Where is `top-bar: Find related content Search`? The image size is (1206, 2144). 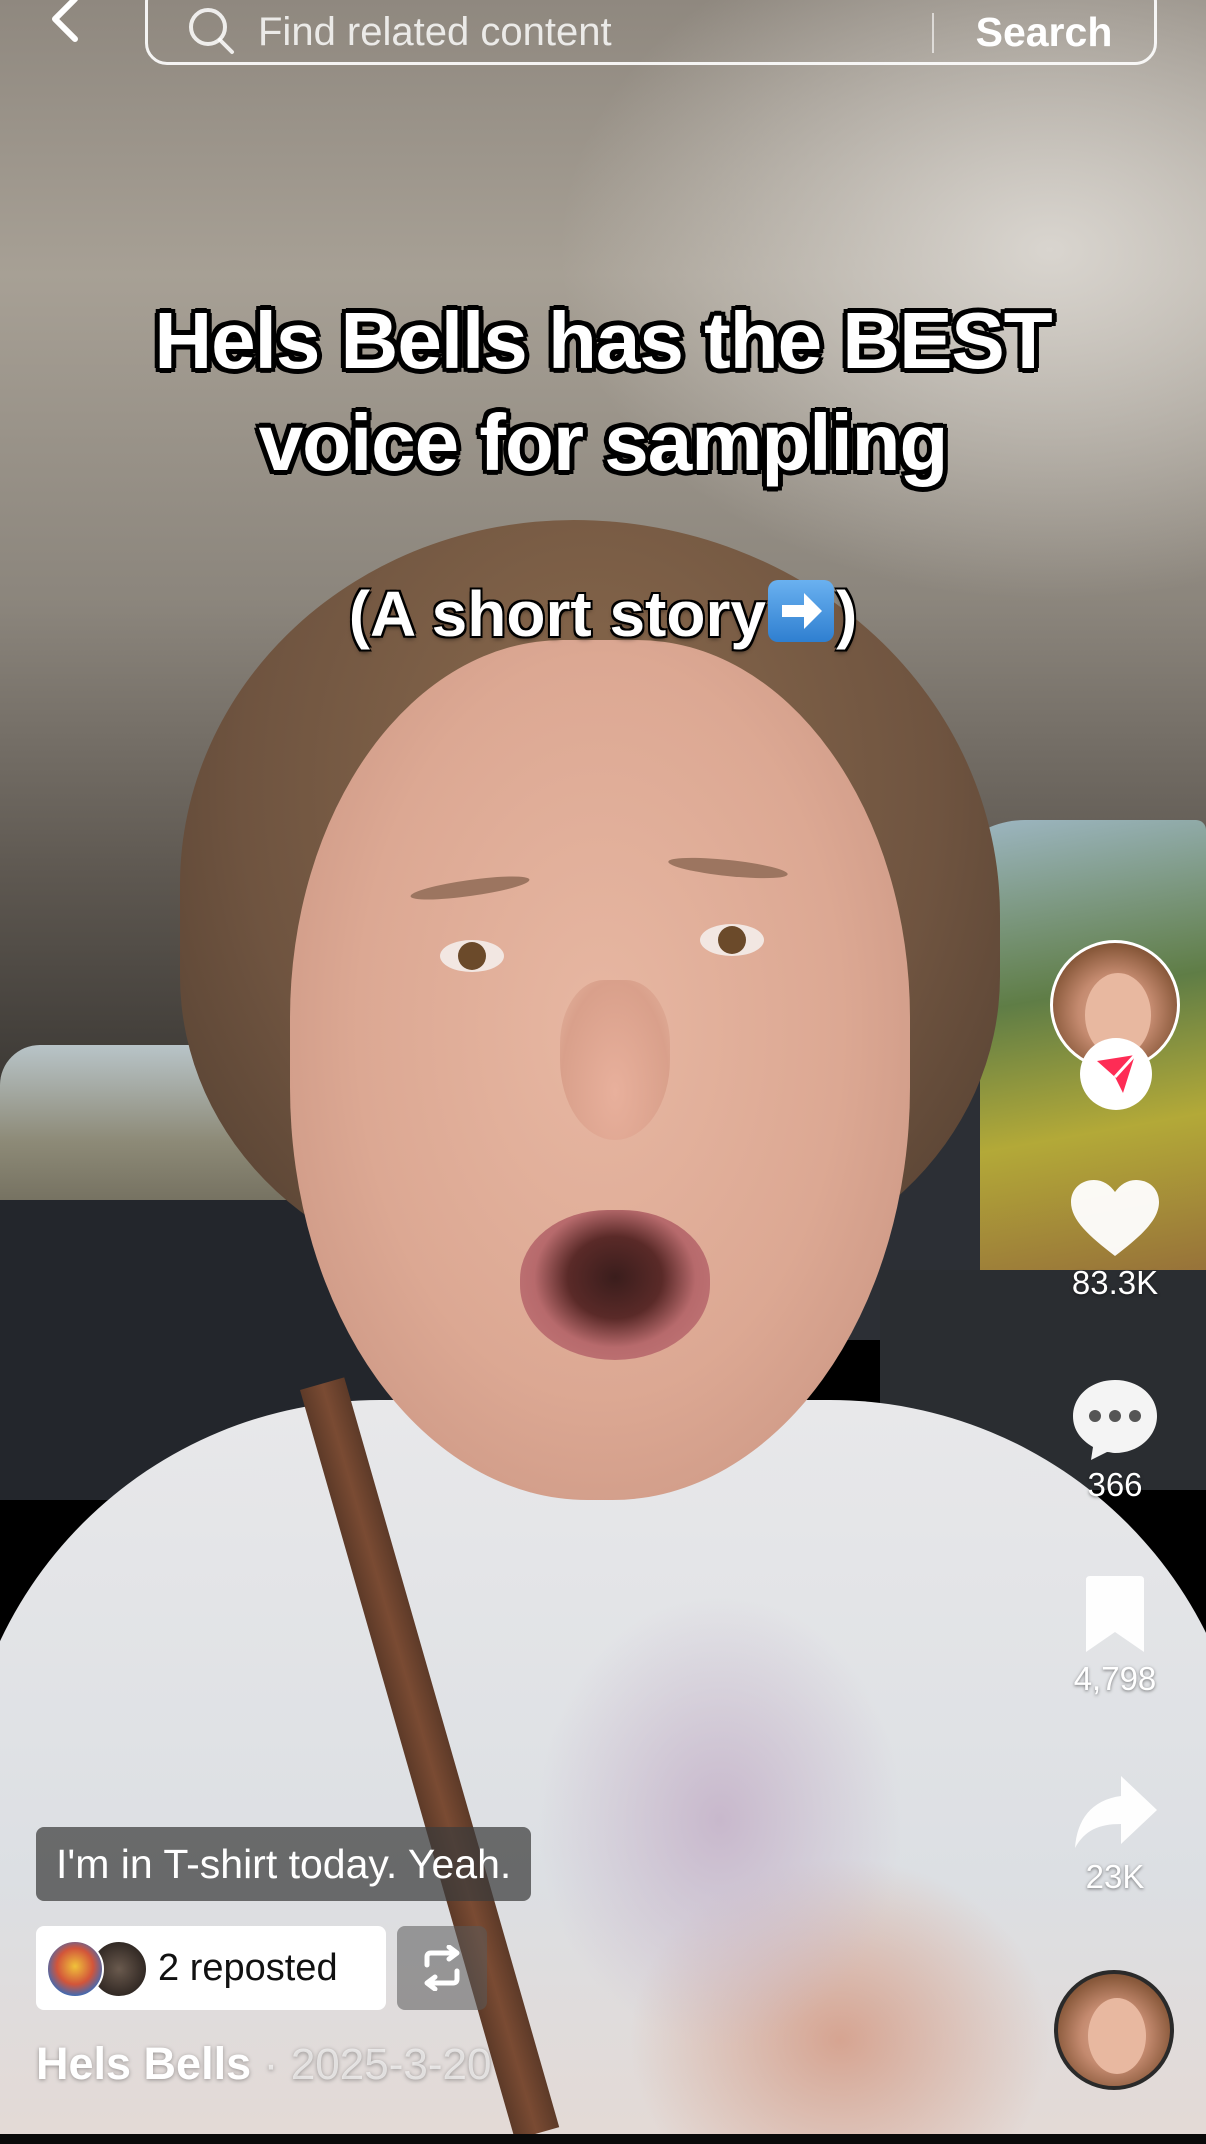 top-bar: Find related content Search is located at coordinates (603, 40).